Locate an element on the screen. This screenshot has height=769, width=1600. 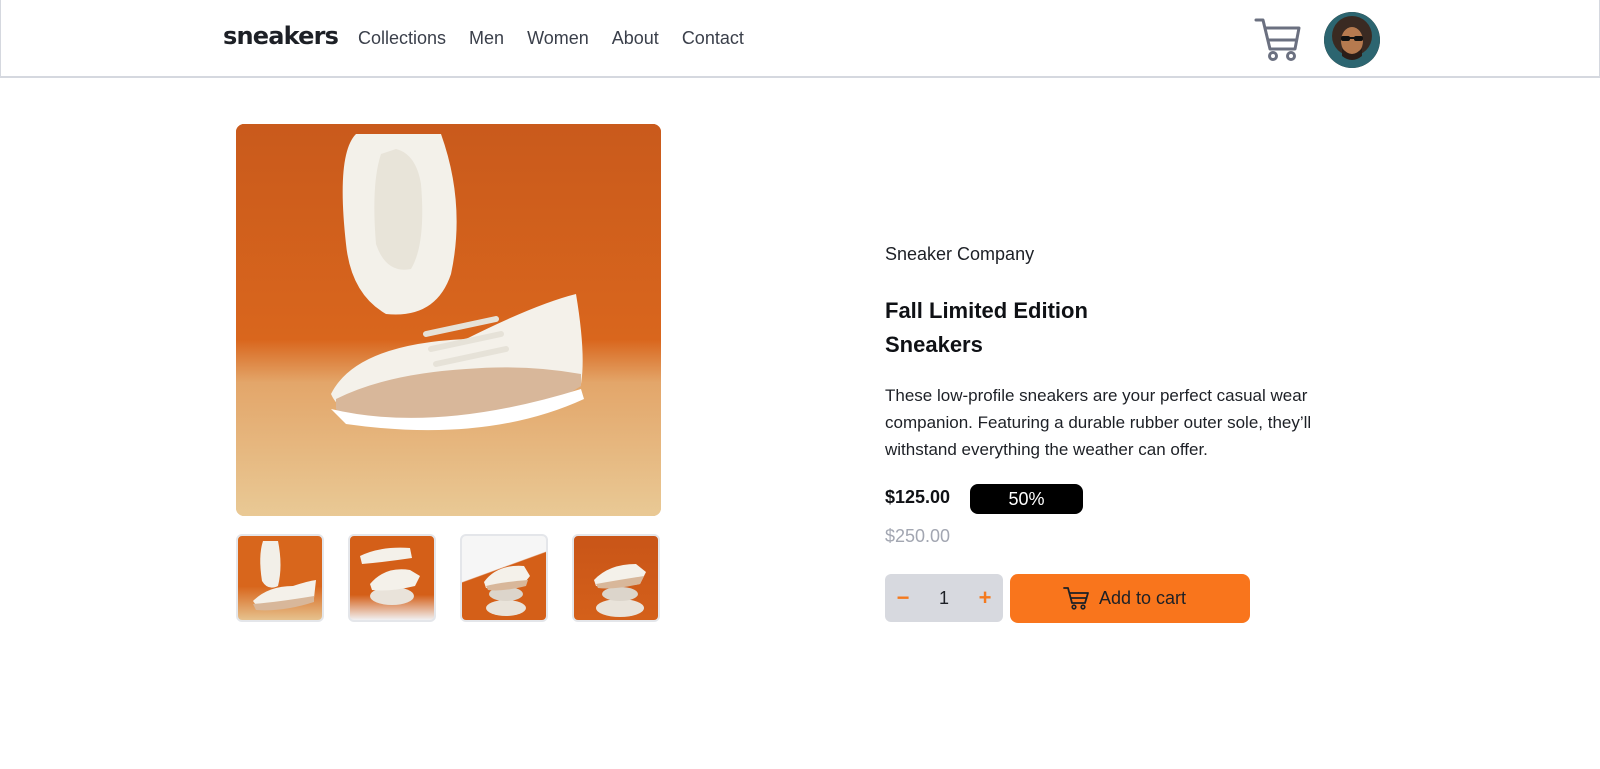
quantity-stepper: − 1 + is located at coordinates (944, 598).